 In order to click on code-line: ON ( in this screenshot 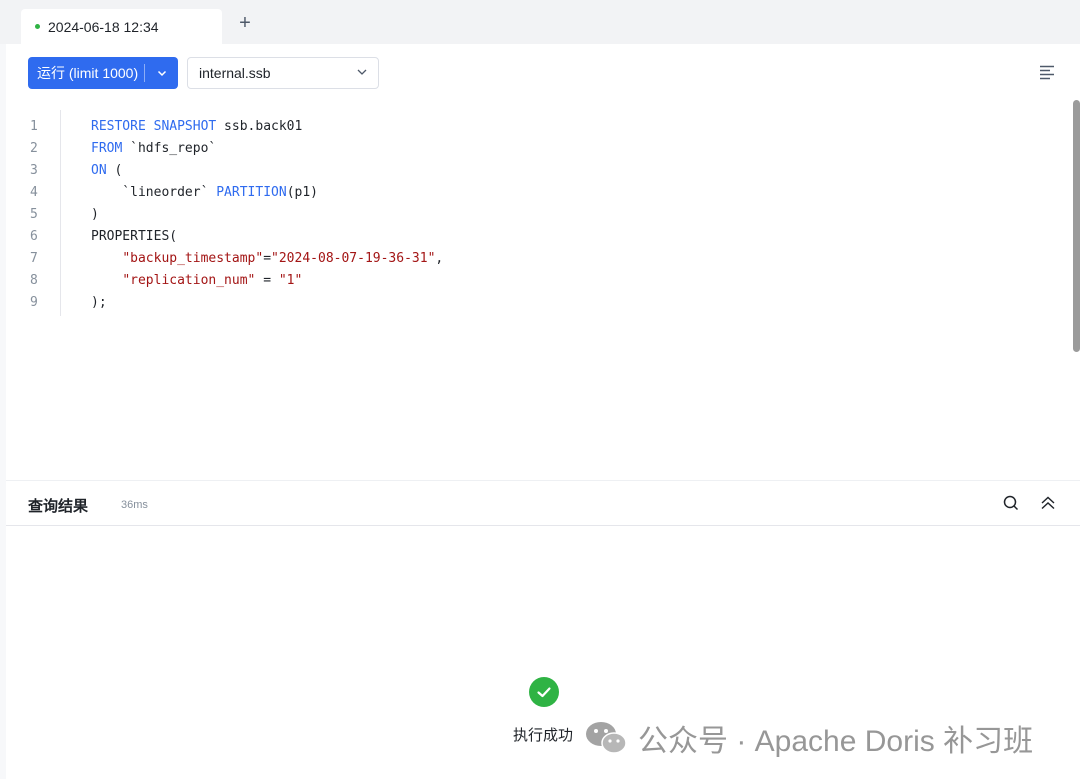, I will do `click(107, 170)`.